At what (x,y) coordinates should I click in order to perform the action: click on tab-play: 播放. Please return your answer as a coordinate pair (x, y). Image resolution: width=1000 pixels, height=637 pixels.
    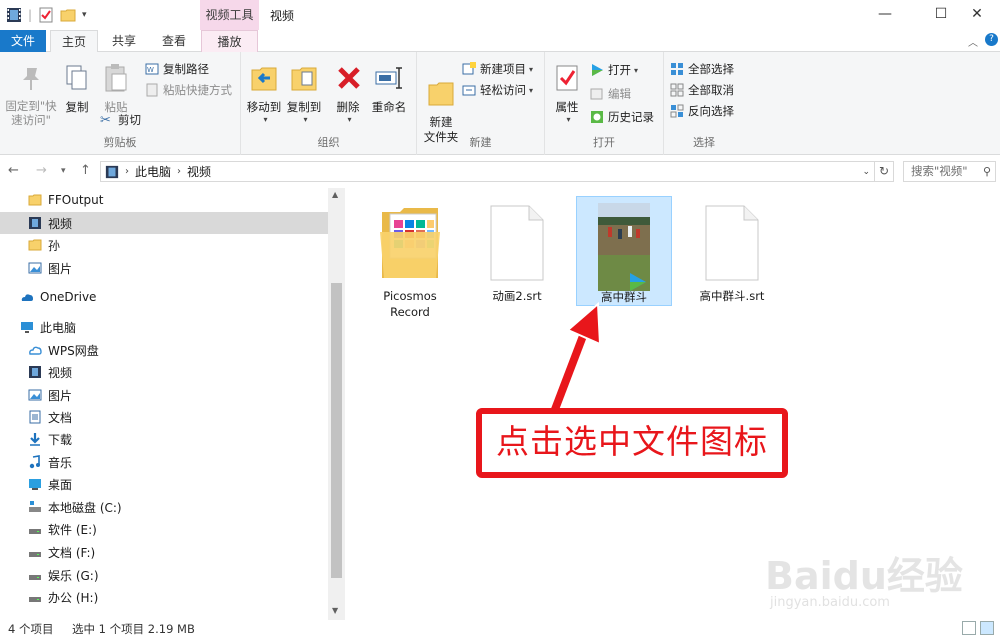
    Looking at the image, I should click on (229, 41).